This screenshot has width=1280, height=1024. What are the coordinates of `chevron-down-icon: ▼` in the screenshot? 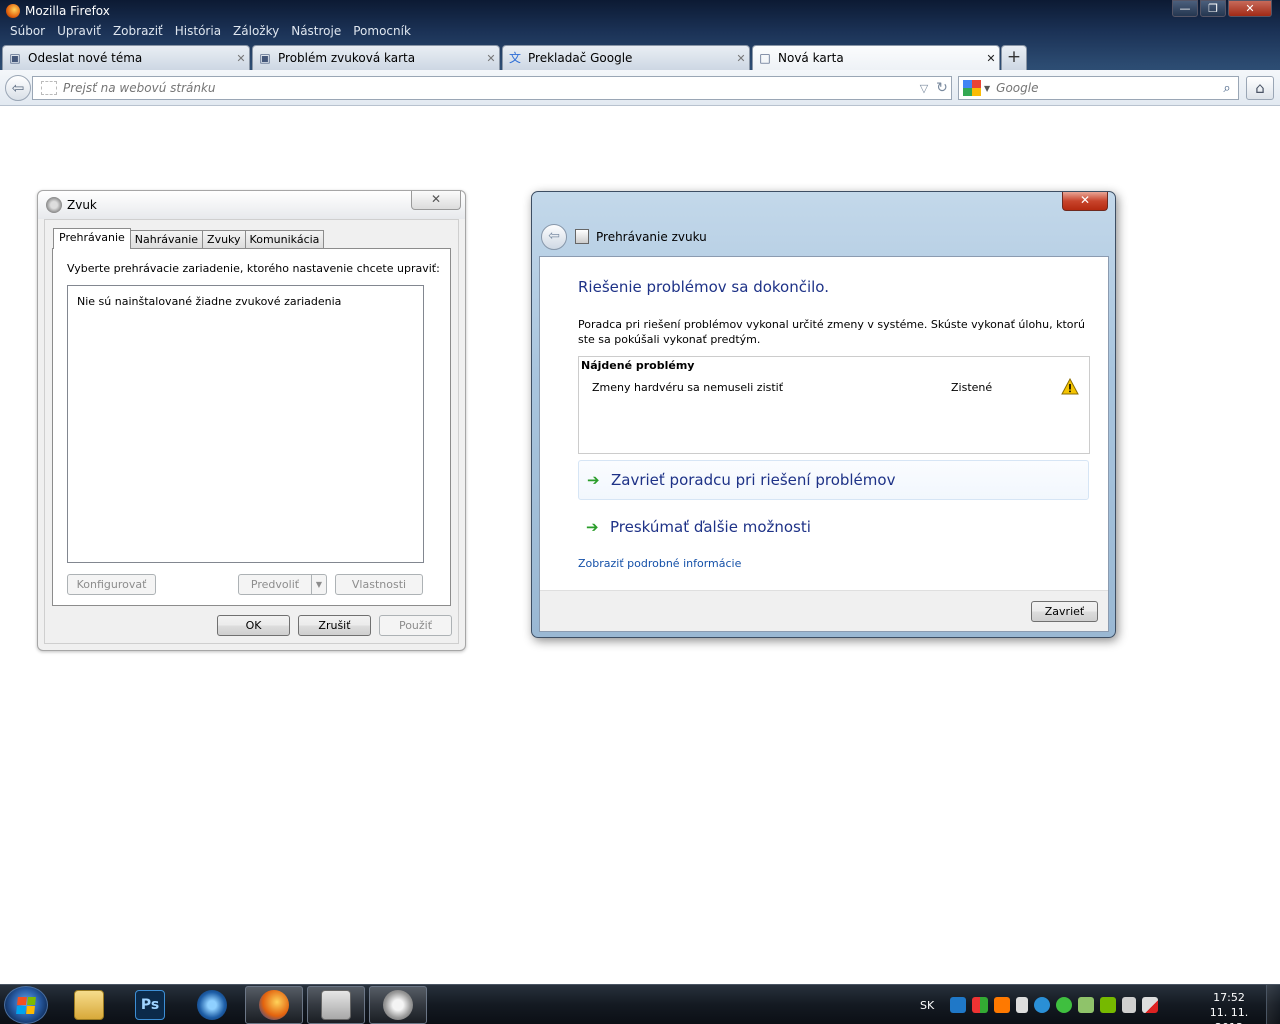 It's located at (319, 584).